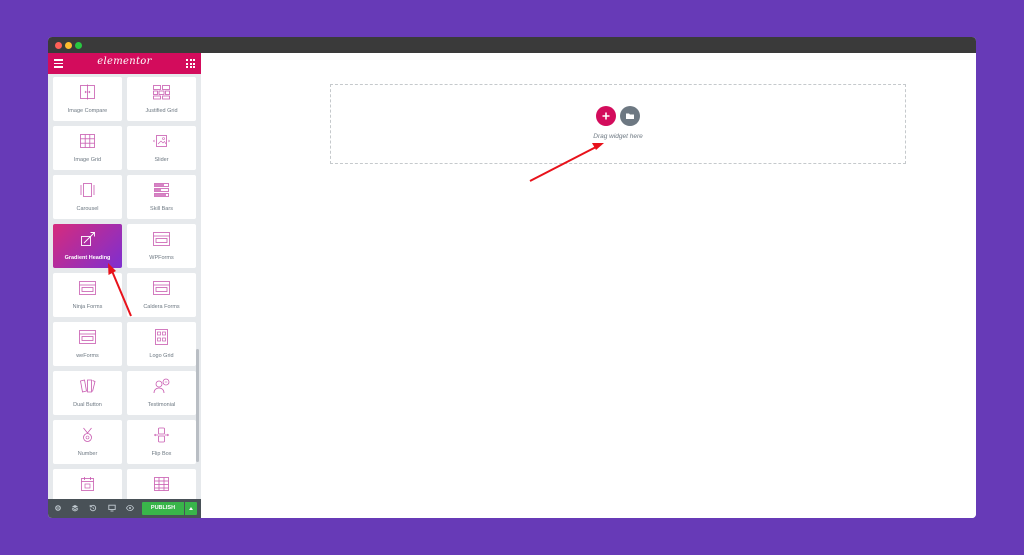 Image resolution: width=1024 pixels, height=555 pixels. What do you see at coordinates (190, 63) in the screenshot?
I see `widgets-grid-icon` at bounding box center [190, 63].